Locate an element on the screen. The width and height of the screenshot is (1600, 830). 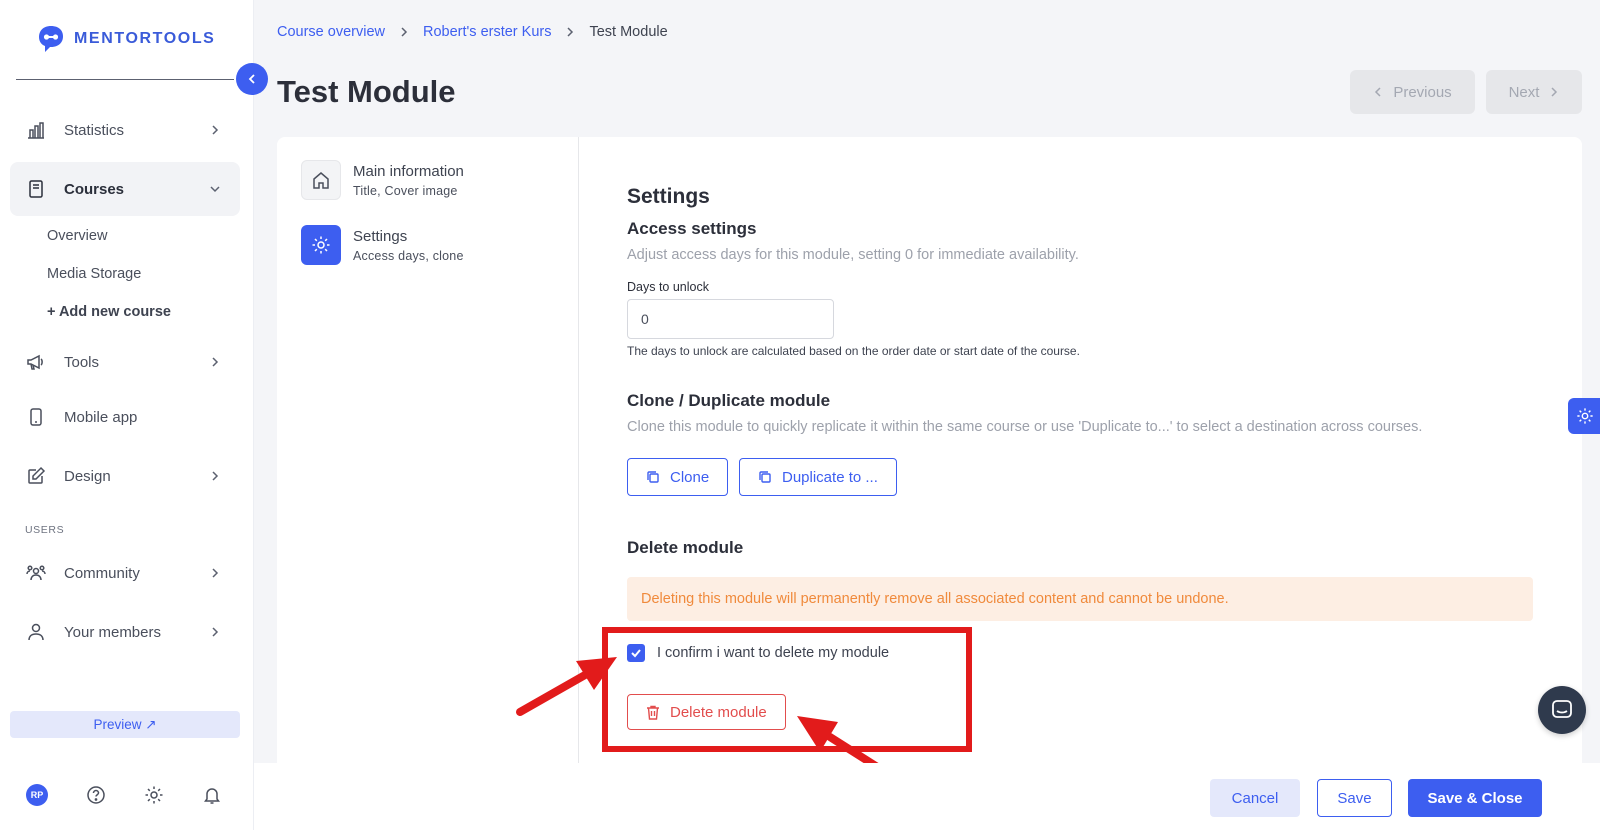
book-icon is located at coordinates (36, 189).